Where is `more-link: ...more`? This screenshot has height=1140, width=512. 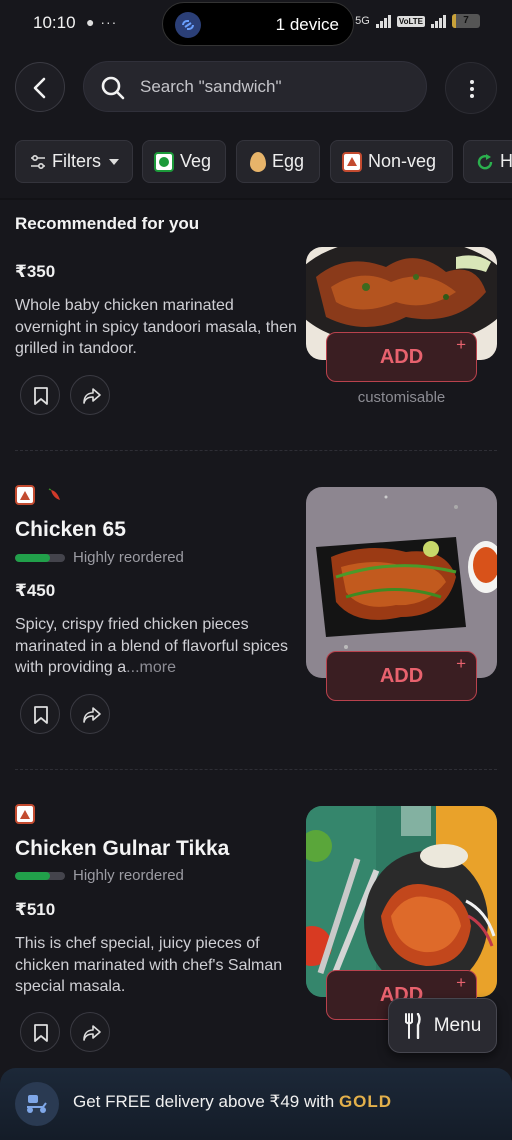 more-link: ...more is located at coordinates (151, 667).